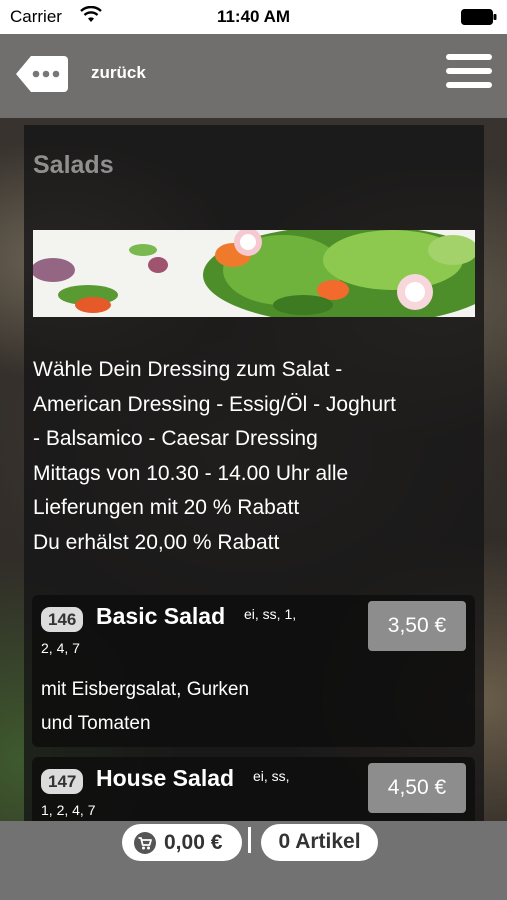 This screenshot has width=507, height=900. What do you see at coordinates (166, 508) in the screenshot?
I see `description-line: Lieferungen mit 20 % Rabatt` at bounding box center [166, 508].